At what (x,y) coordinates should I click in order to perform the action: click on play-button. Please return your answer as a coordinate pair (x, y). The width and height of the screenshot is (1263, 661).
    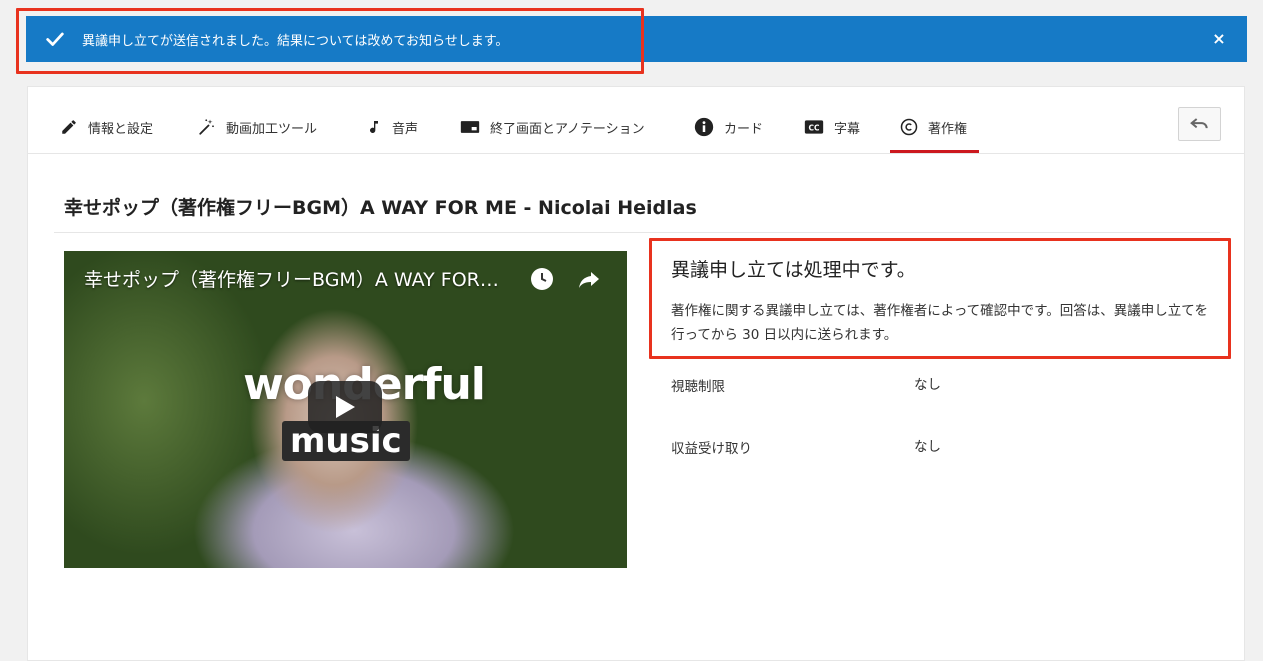
    Looking at the image, I should click on (345, 407).